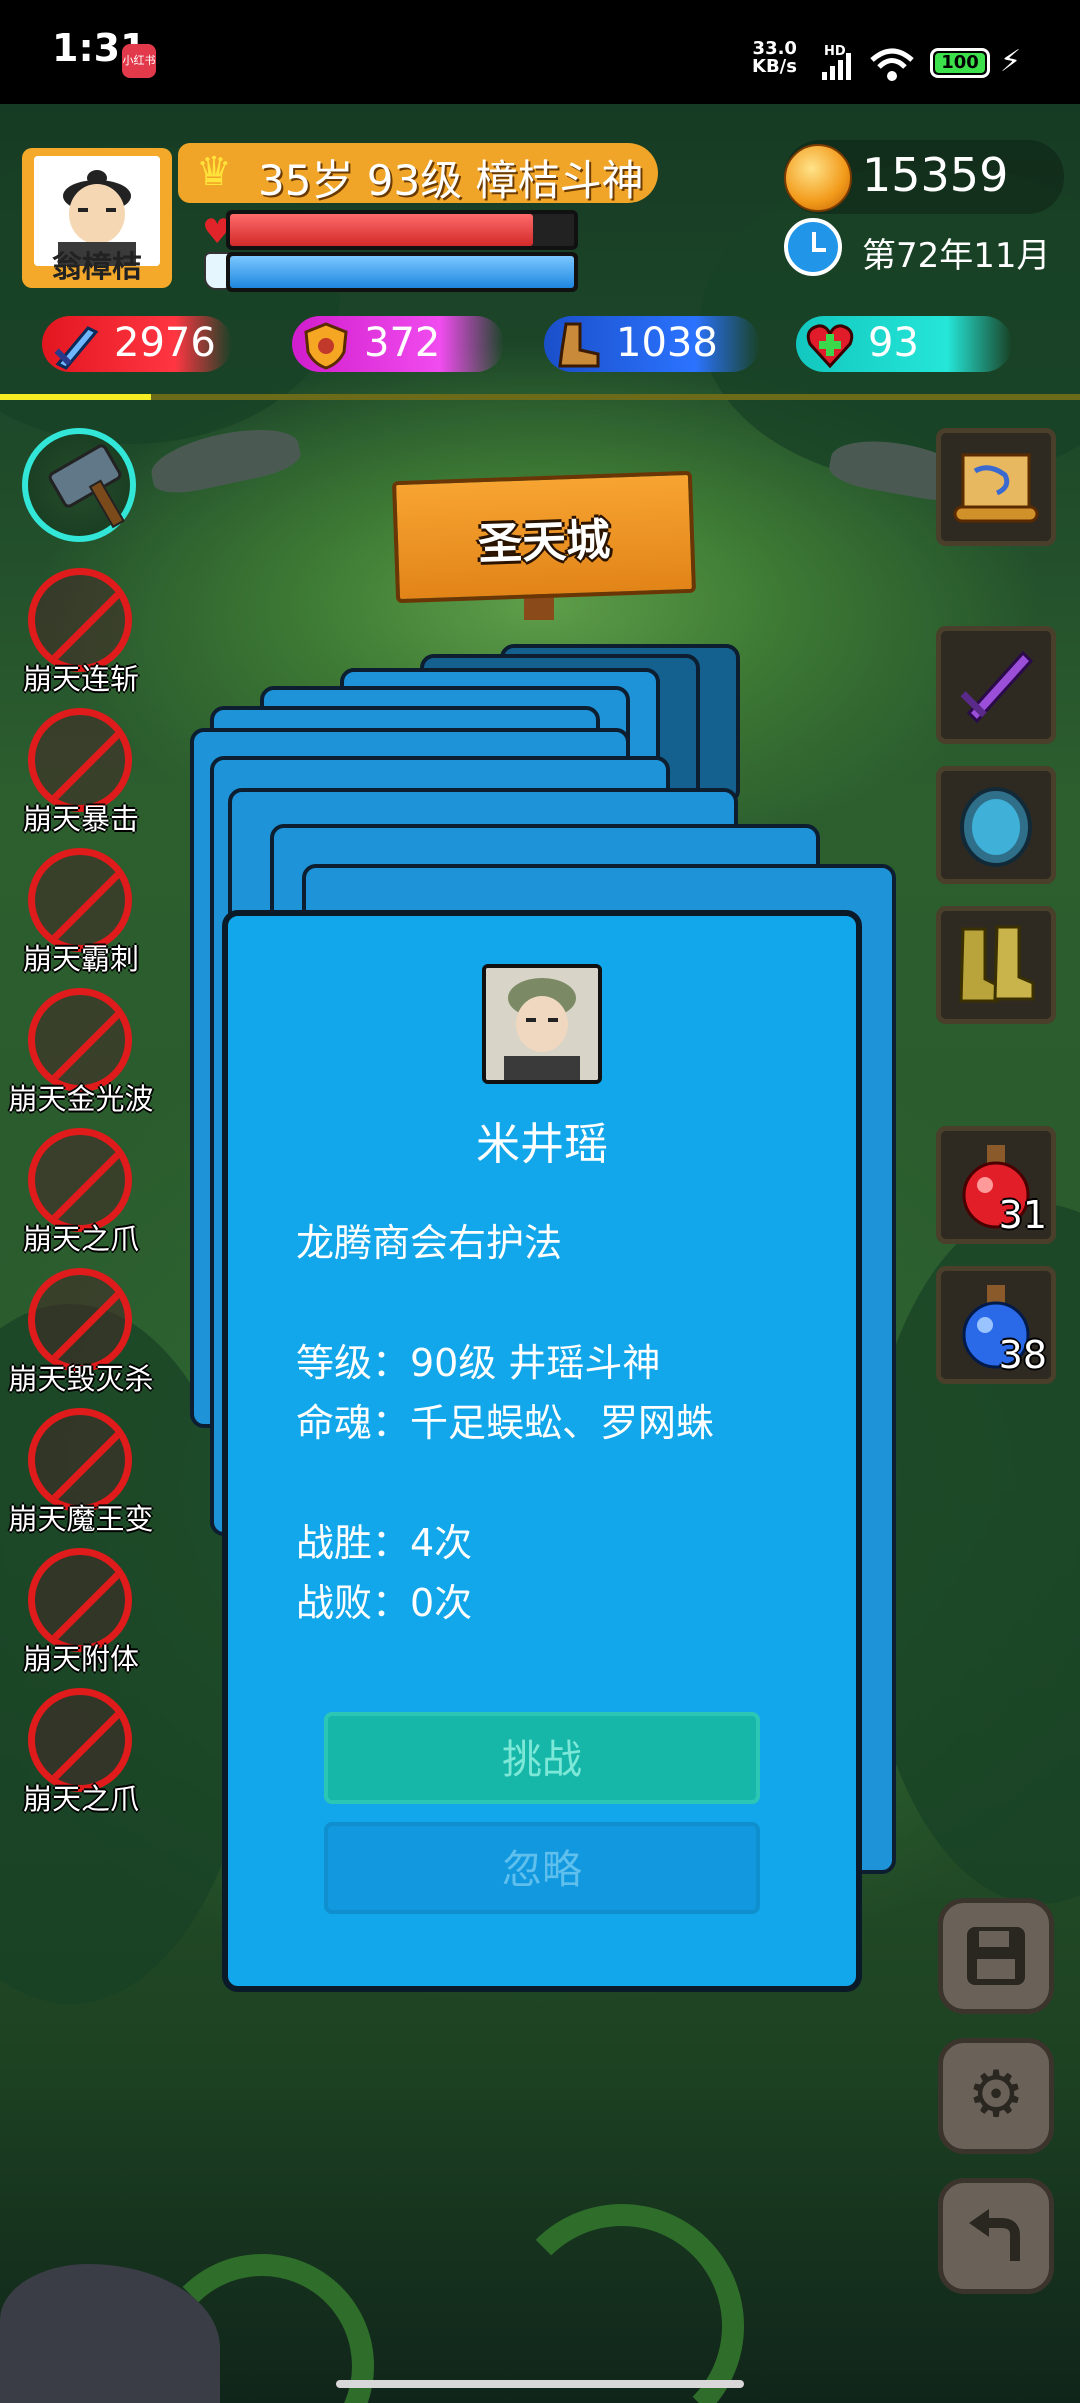  What do you see at coordinates (81, 1332) in the screenshot?
I see `skill-slot: 崩天毁灭杀` at bounding box center [81, 1332].